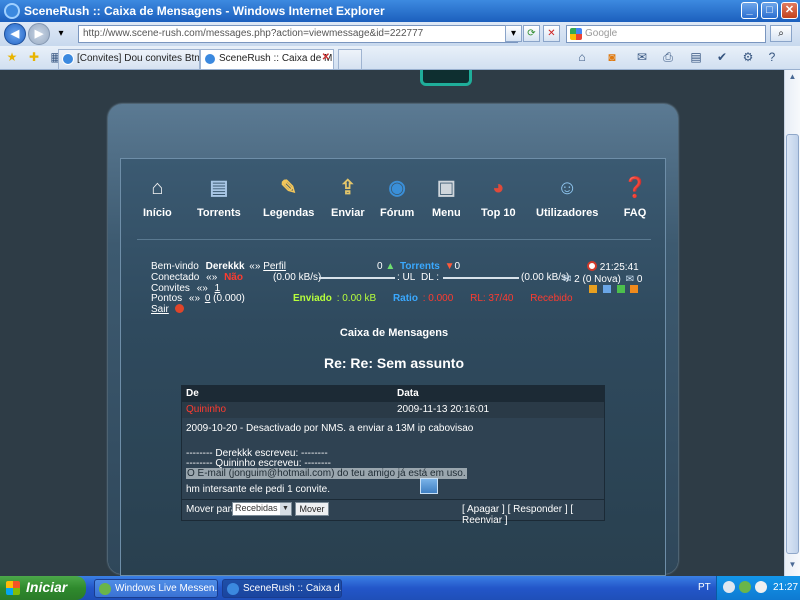 The image size is (800, 600). What do you see at coordinates (167, 298) in the screenshot?
I see `points-label: Pontos` at bounding box center [167, 298].